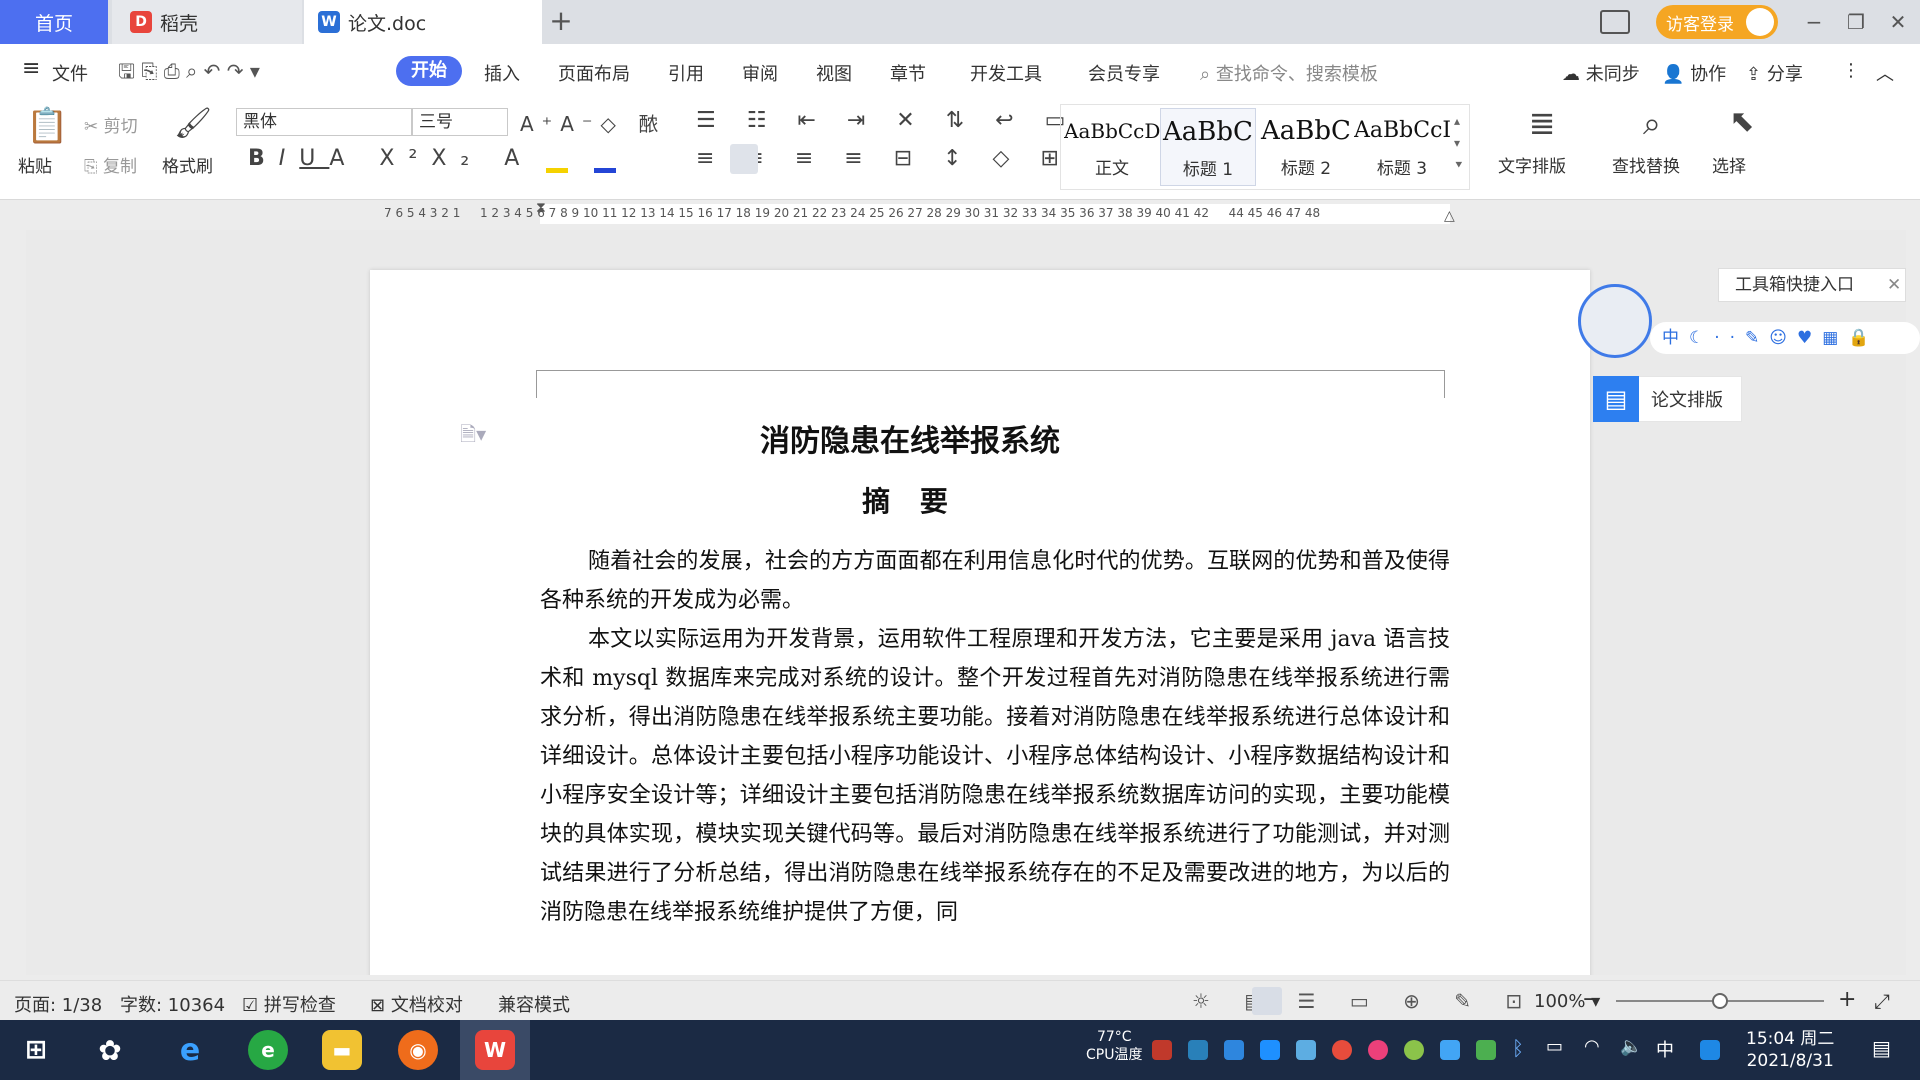 Image resolution: width=1920 pixels, height=1080 pixels. What do you see at coordinates (886, 120) in the screenshot?
I see `paragraph-tools-row1: ☰ ☷ ⇤ ⇥ ✕ ⇅ ↩ ▭` at bounding box center [886, 120].